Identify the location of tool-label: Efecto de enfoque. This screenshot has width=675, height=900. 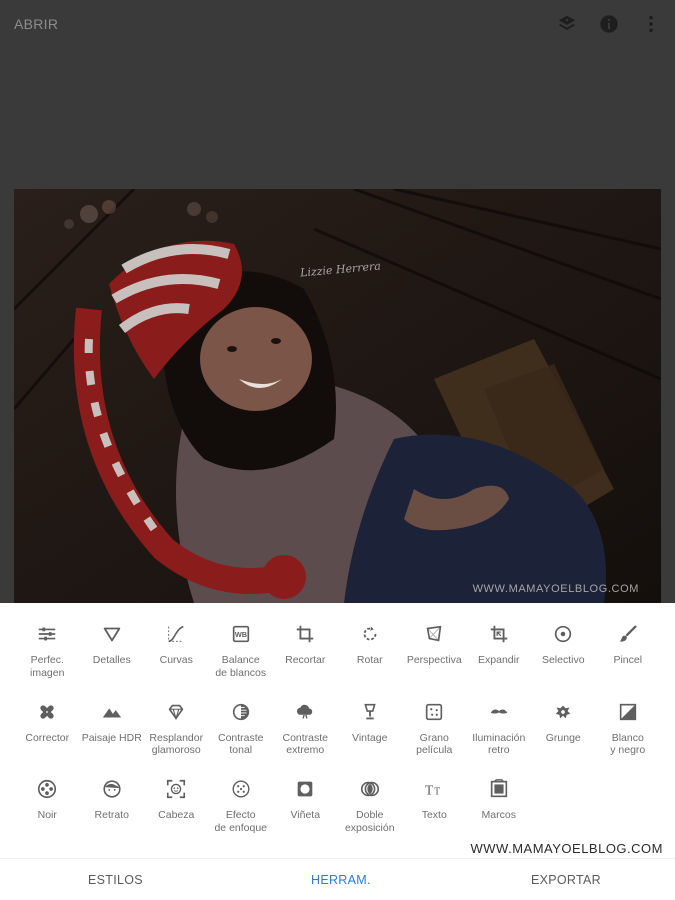
(241, 821).